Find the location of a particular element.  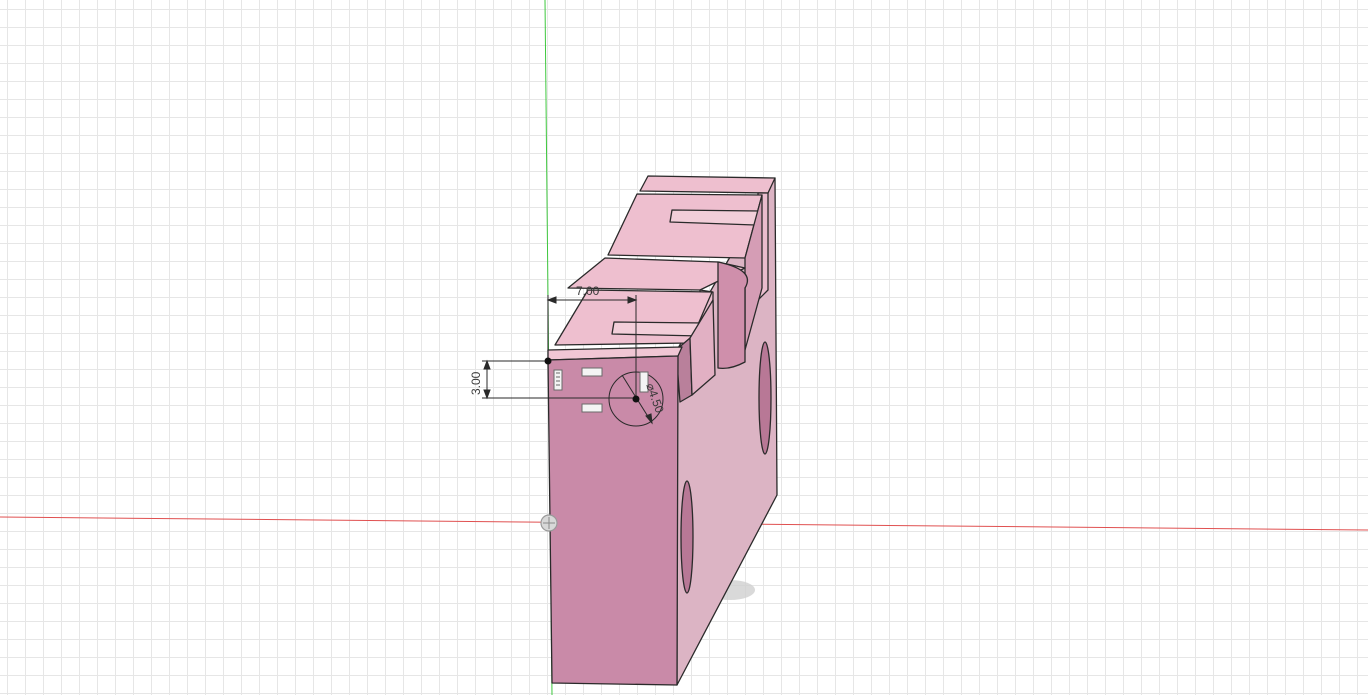

front-step-top is located at coordinates (633, 317).